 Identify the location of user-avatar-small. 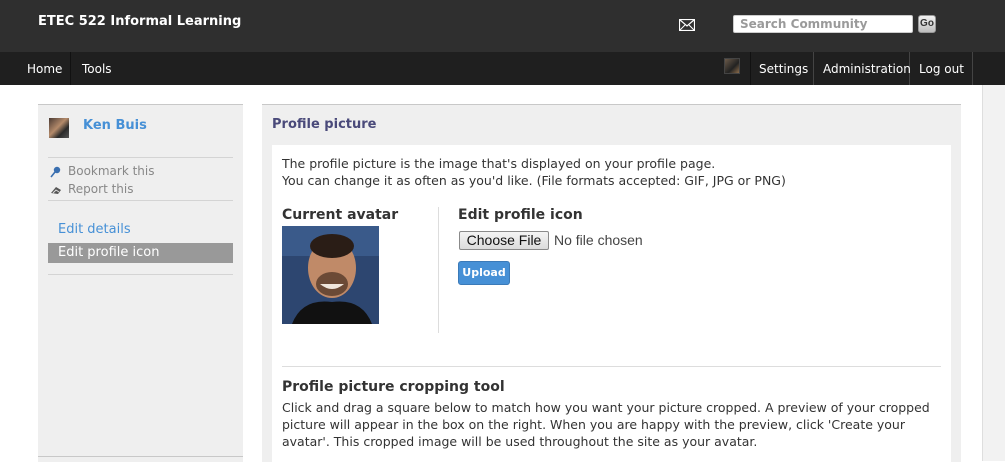
(732, 66).